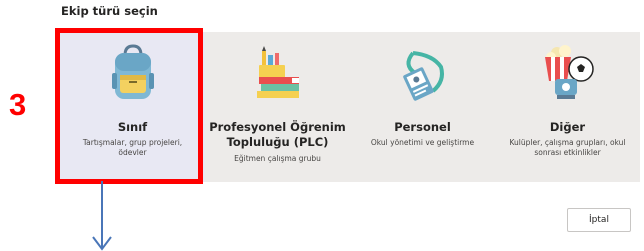  I want to click on arrow-down-icon, so click(102, 216).